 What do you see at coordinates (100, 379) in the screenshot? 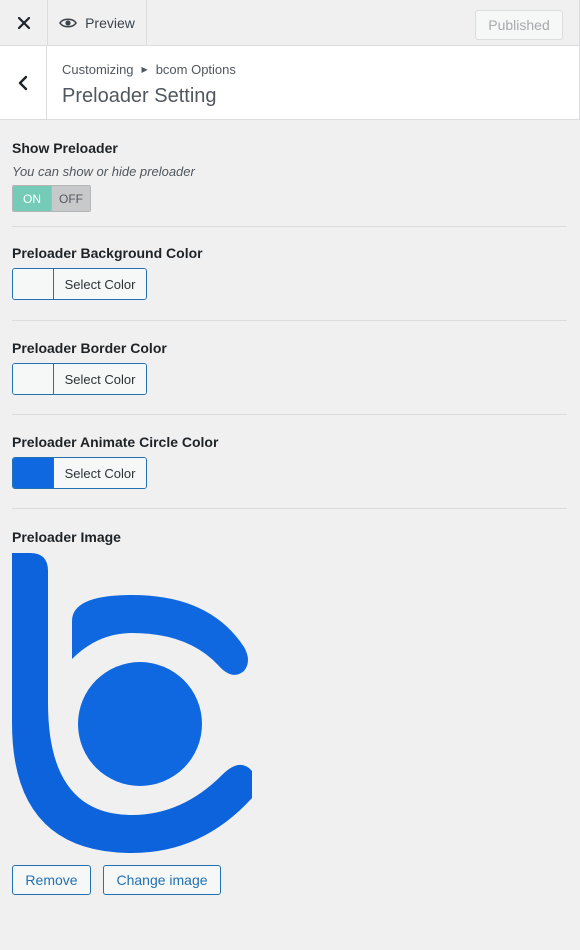
I see `border-color-label: Select Color` at bounding box center [100, 379].